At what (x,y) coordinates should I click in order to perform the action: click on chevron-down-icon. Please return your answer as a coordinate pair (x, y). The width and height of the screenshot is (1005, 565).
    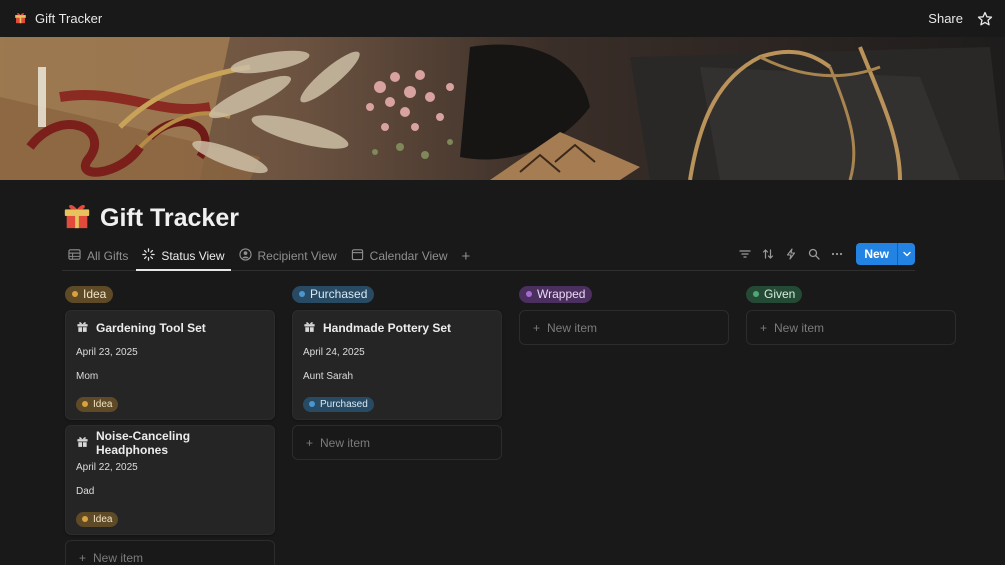
    Looking at the image, I should click on (906, 254).